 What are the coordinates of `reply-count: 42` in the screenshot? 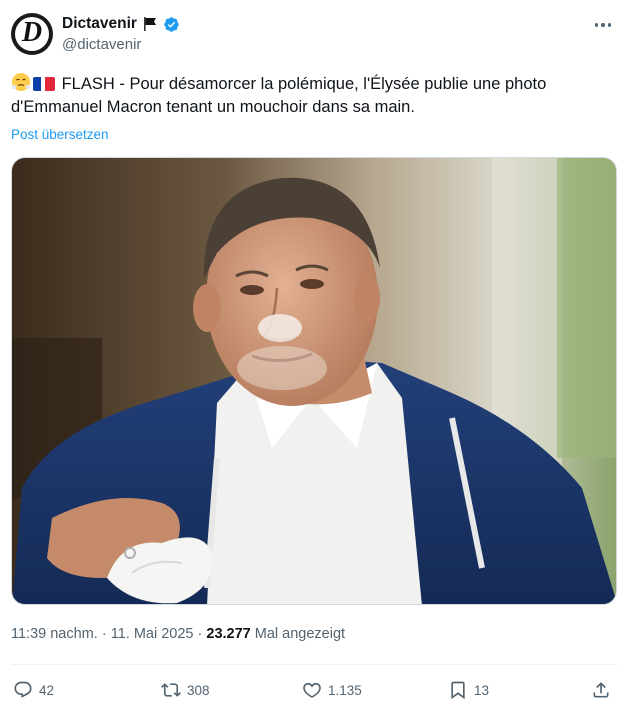 It's located at (47, 690).